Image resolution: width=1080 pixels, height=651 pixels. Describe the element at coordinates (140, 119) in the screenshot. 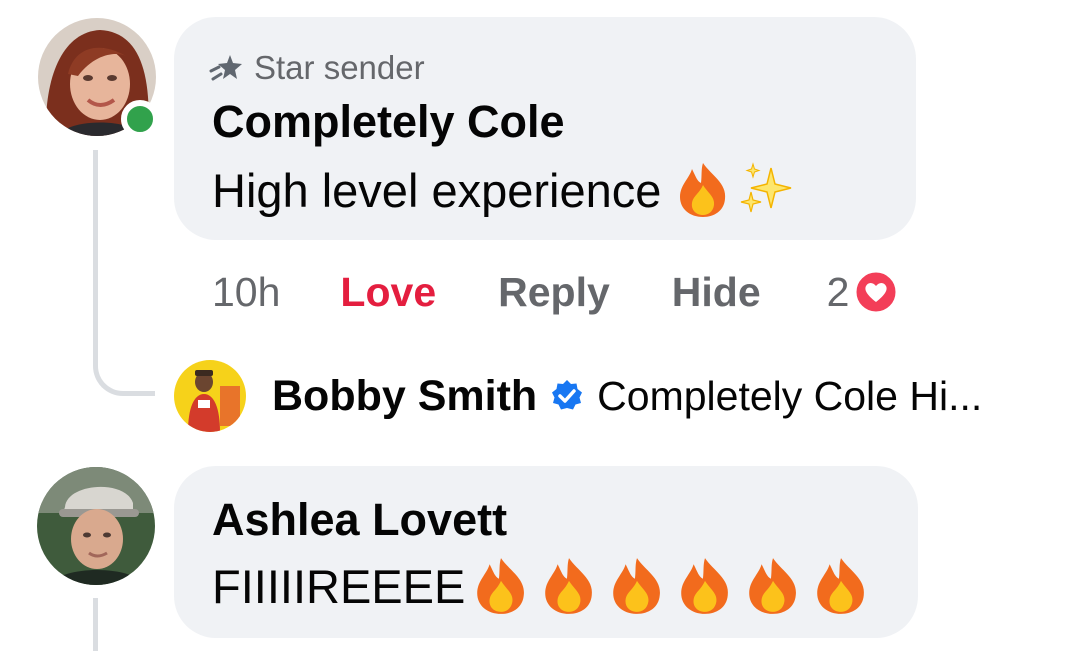

I see `online-status-indicator` at that location.